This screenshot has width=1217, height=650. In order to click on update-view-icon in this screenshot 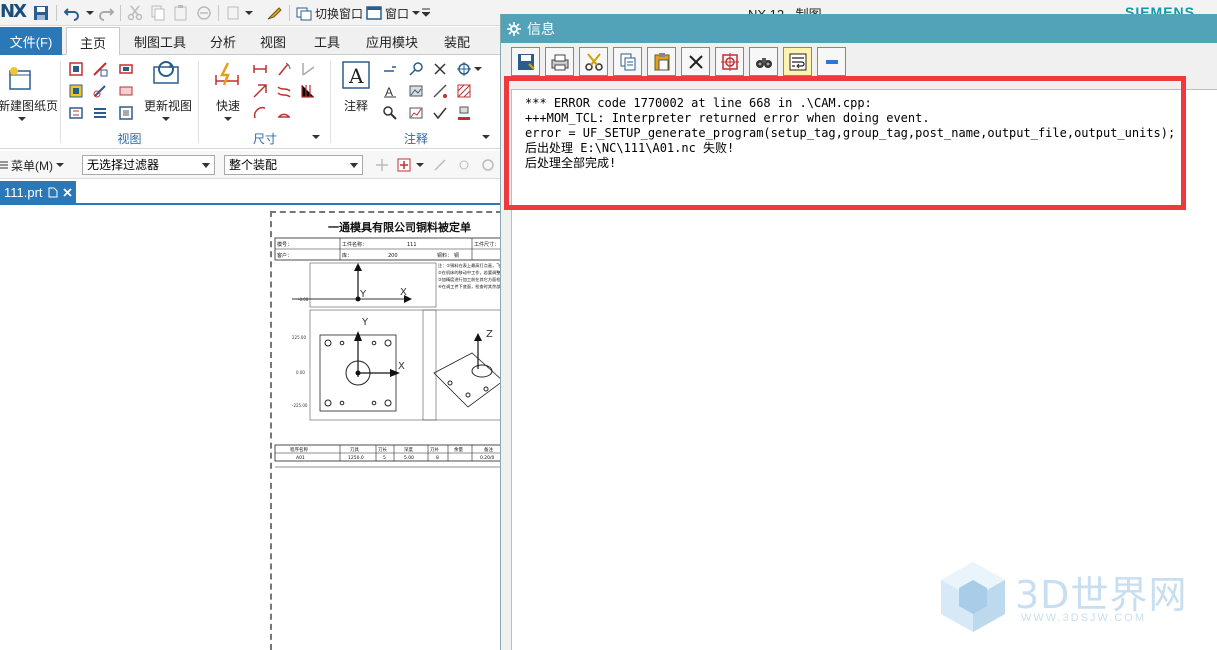, I will do `click(166, 73)`.